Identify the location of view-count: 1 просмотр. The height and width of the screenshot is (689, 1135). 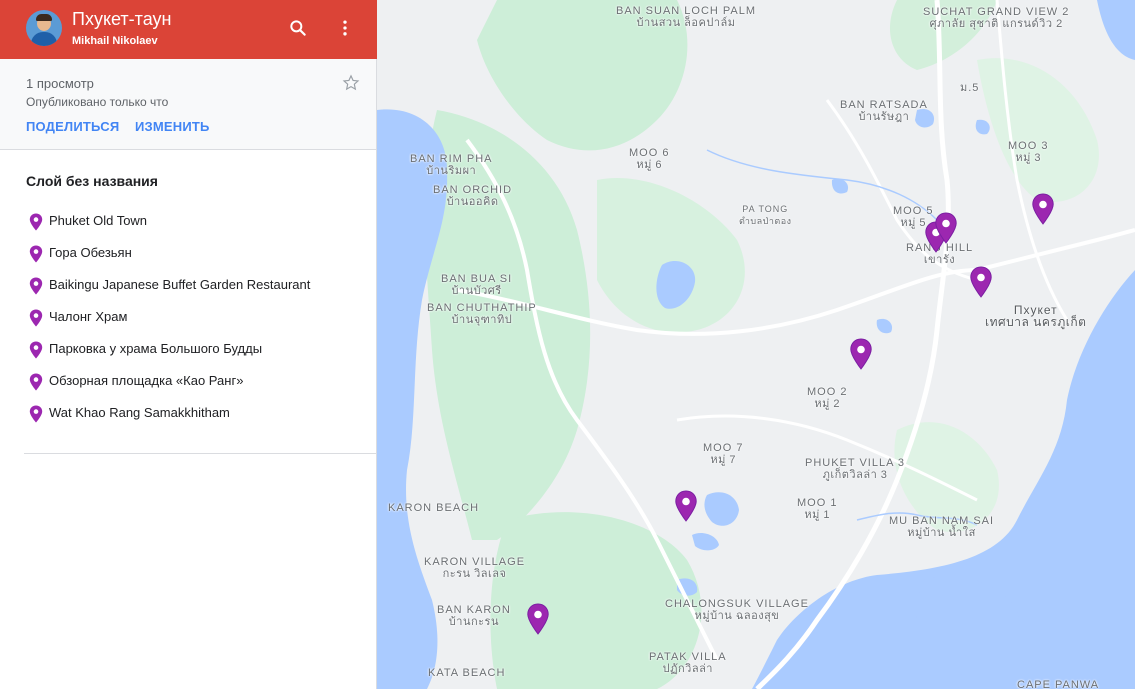
(60, 83).